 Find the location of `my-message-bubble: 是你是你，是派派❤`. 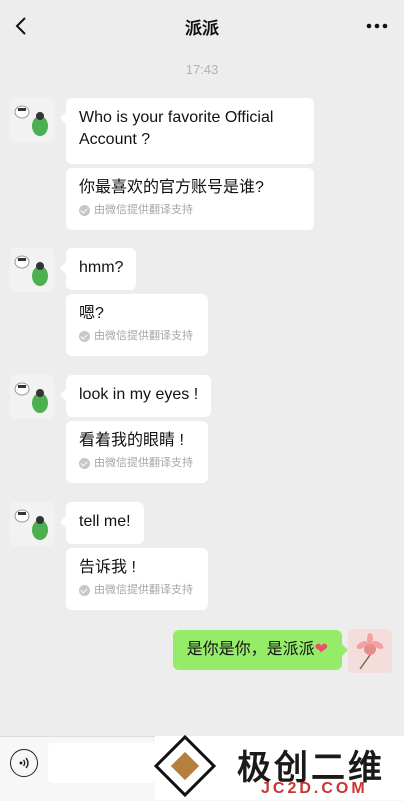

my-message-bubble: 是你是你，是派派❤ is located at coordinates (260, 650).